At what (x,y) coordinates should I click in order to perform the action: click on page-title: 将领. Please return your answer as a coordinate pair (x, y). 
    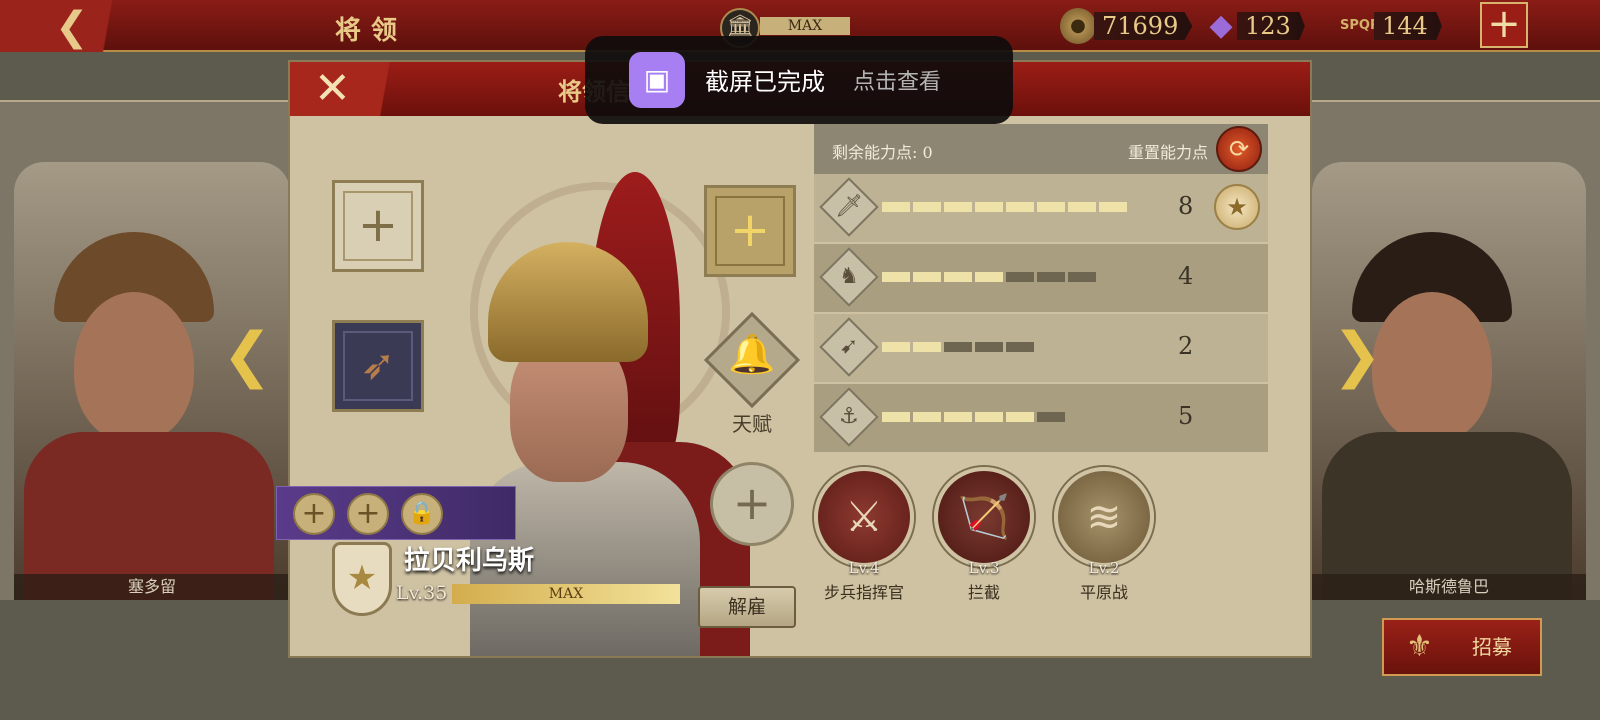
    Looking at the image, I should click on (371, 31).